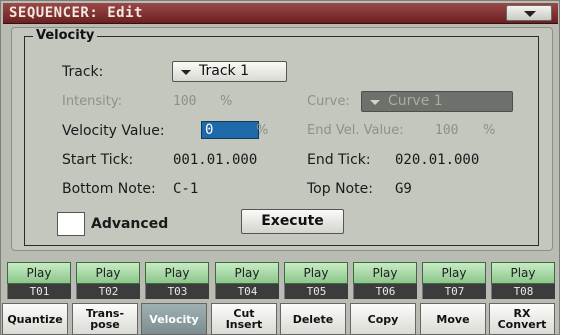 This screenshot has width=565, height=335. I want to click on track-number: T01, so click(39, 291).